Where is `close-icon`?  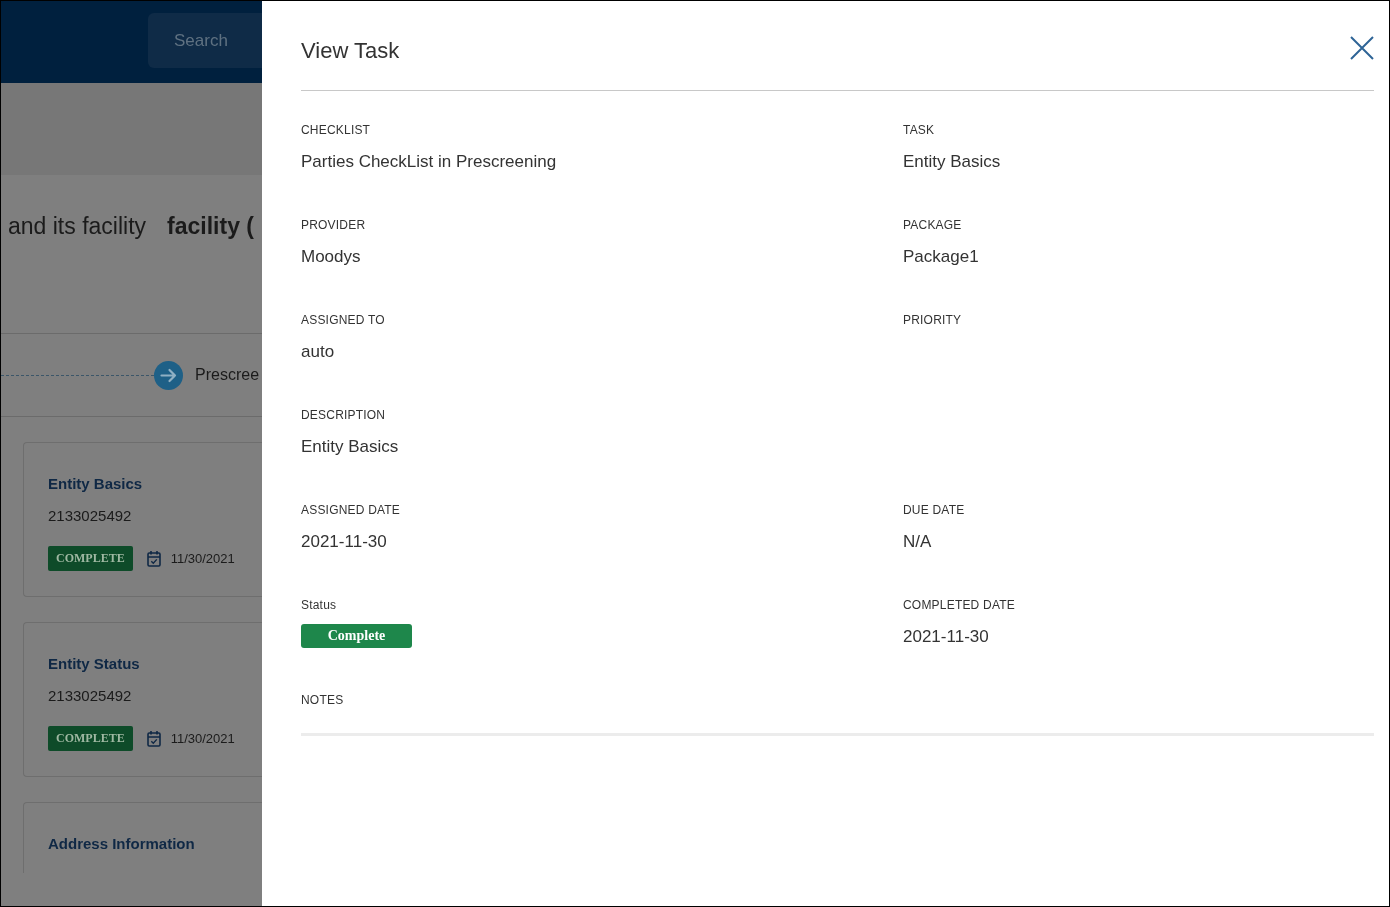
close-icon is located at coordinates (1362, 48).